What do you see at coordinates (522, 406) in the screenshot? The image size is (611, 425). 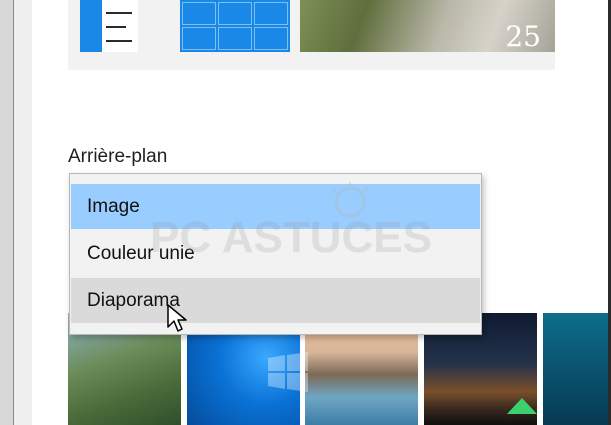 I see `tent-glow` at bounding box center [522, 406].